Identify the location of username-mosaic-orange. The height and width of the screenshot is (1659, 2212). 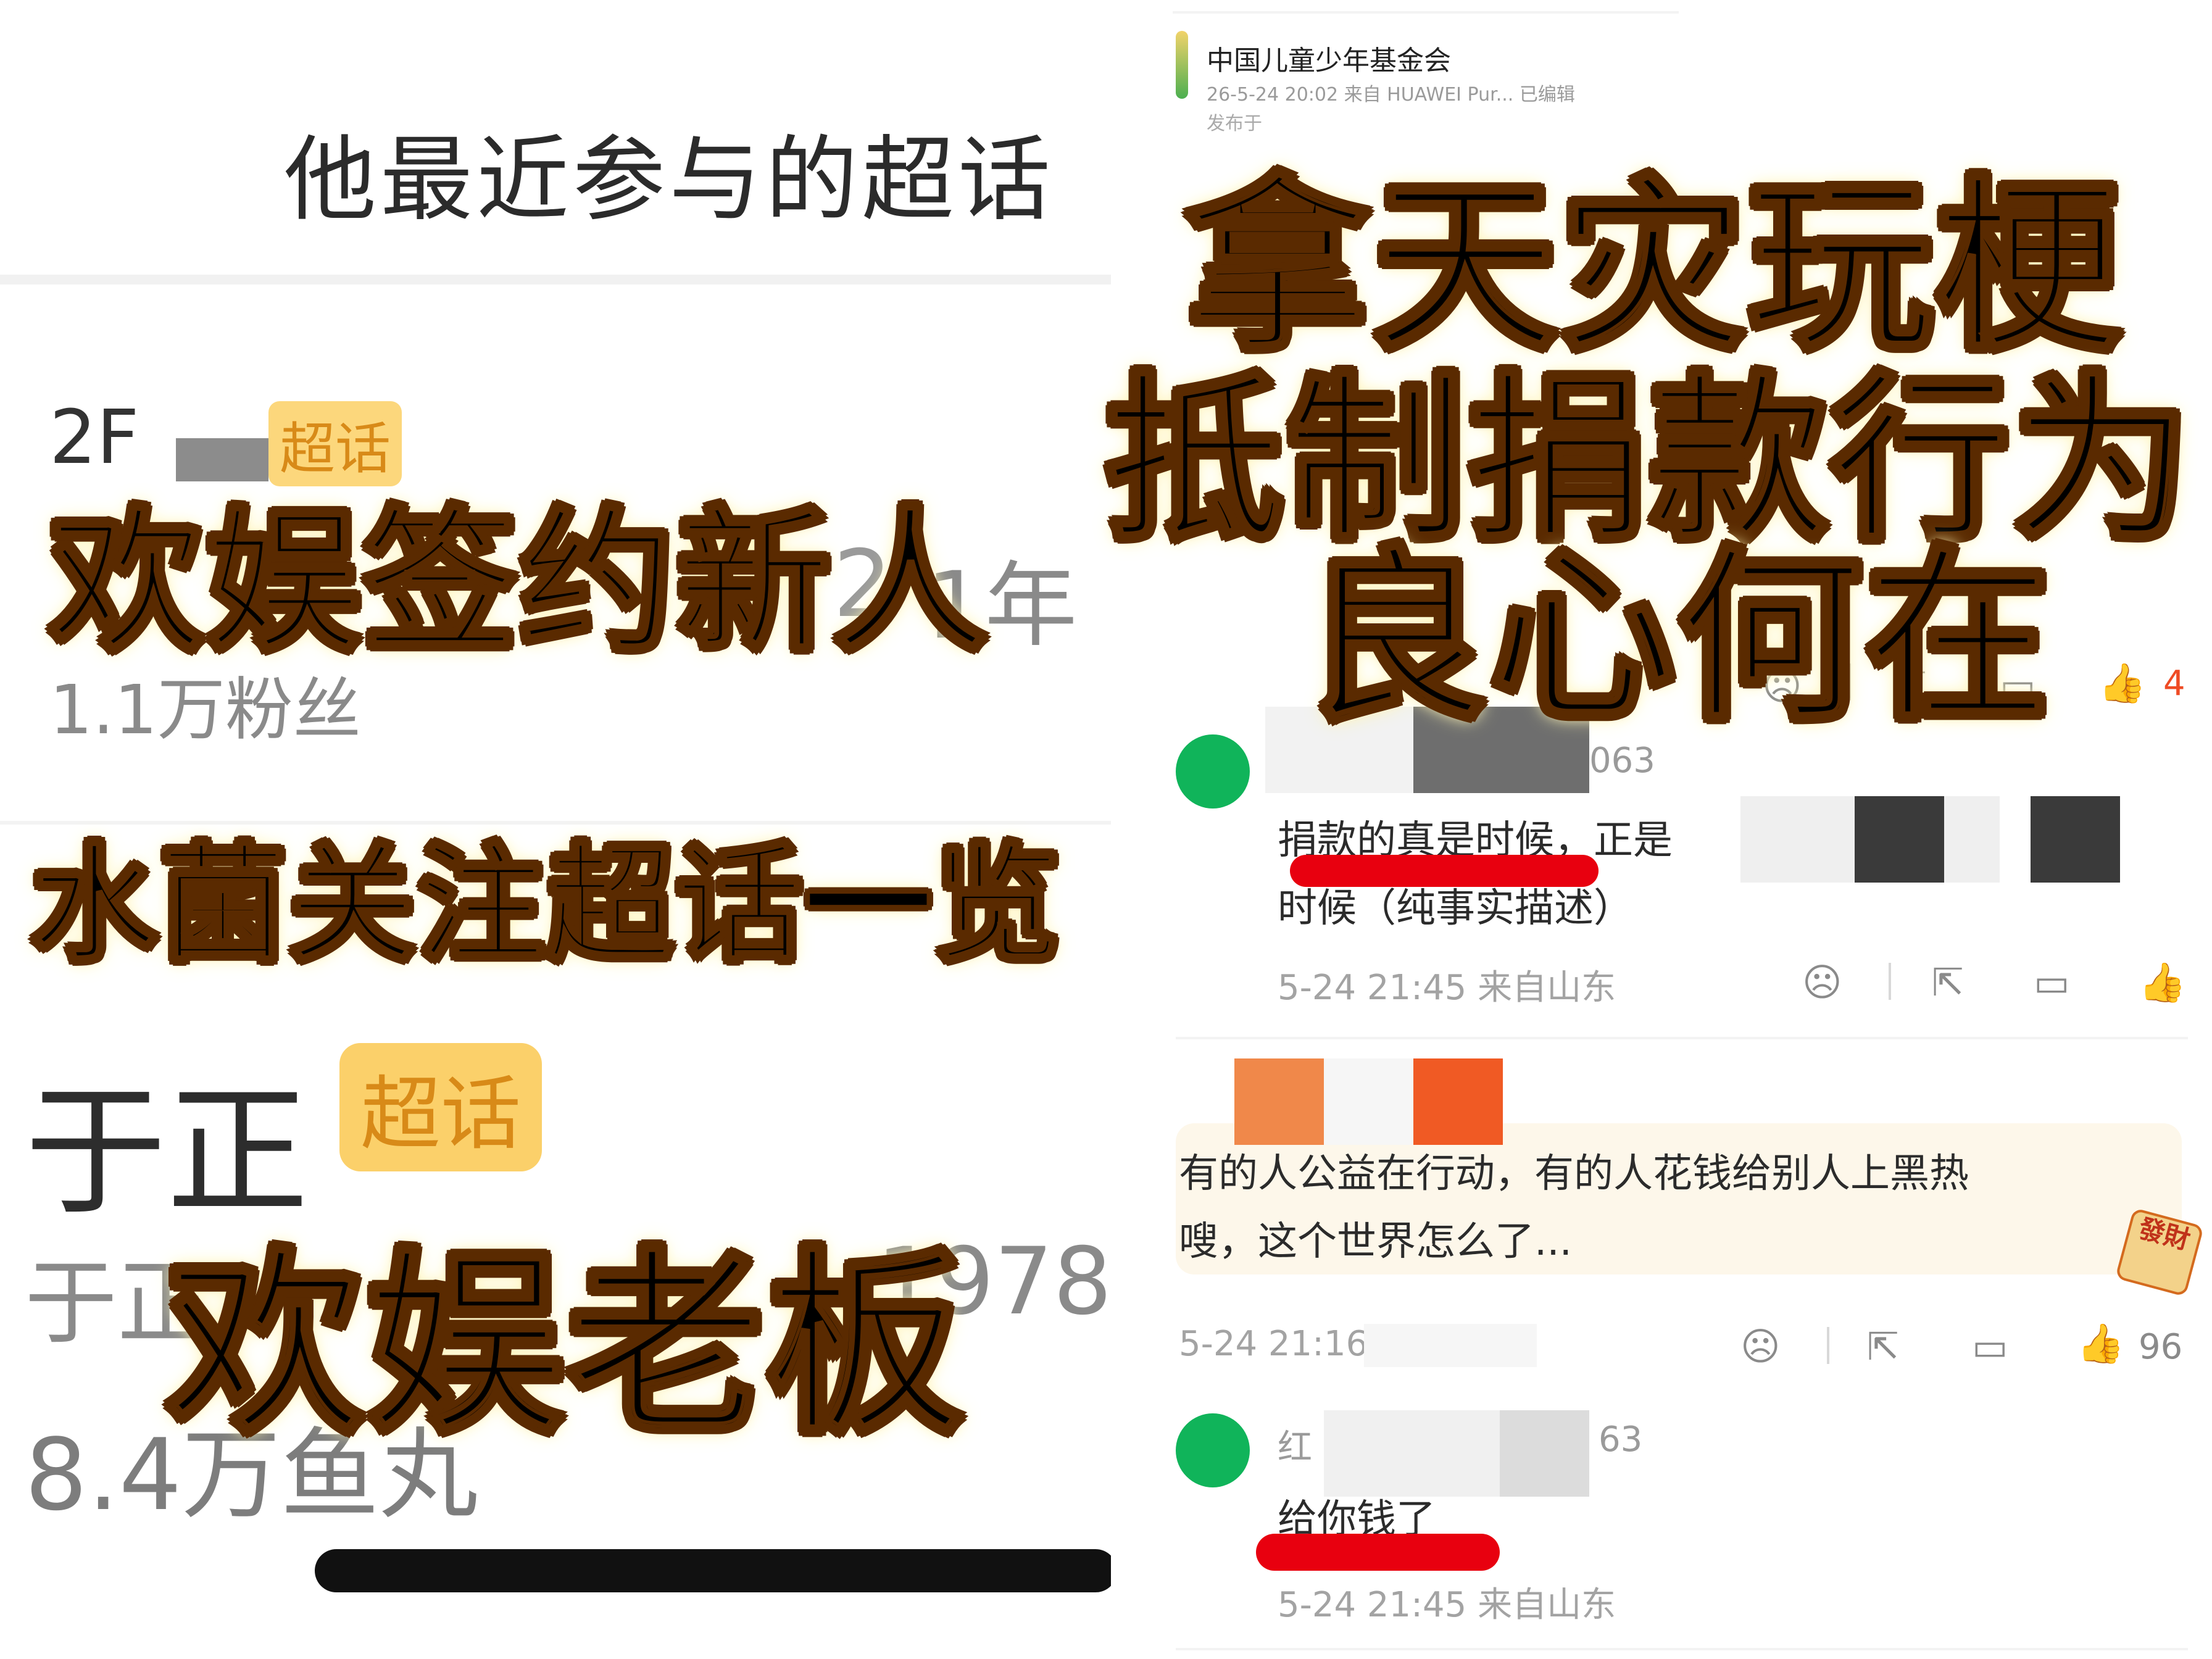
(1279, 1101).